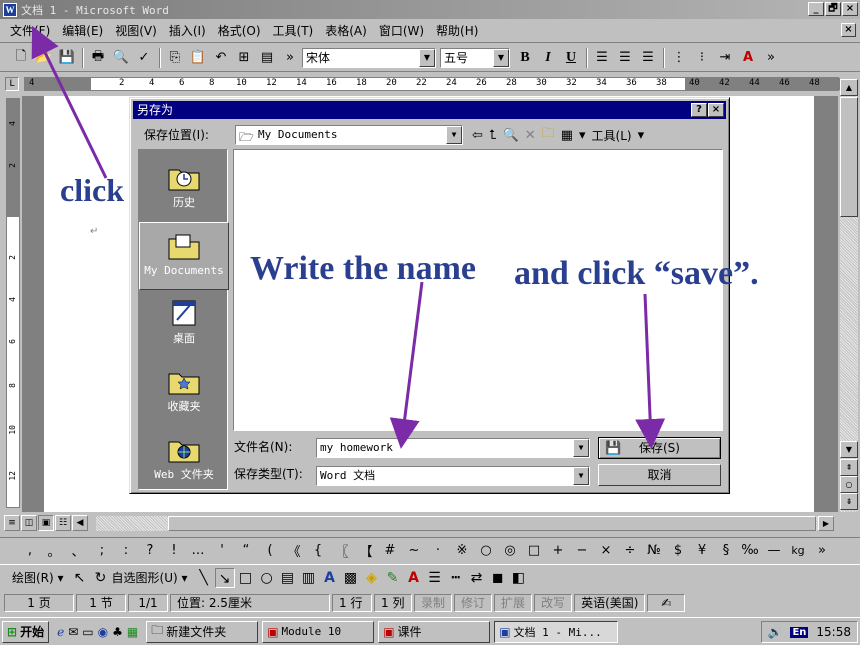 This screenshot has height=645, width=860. Describe the element at coordinates (244, 58) in the screenshot. I see `table-icon: ⊞` at that location.